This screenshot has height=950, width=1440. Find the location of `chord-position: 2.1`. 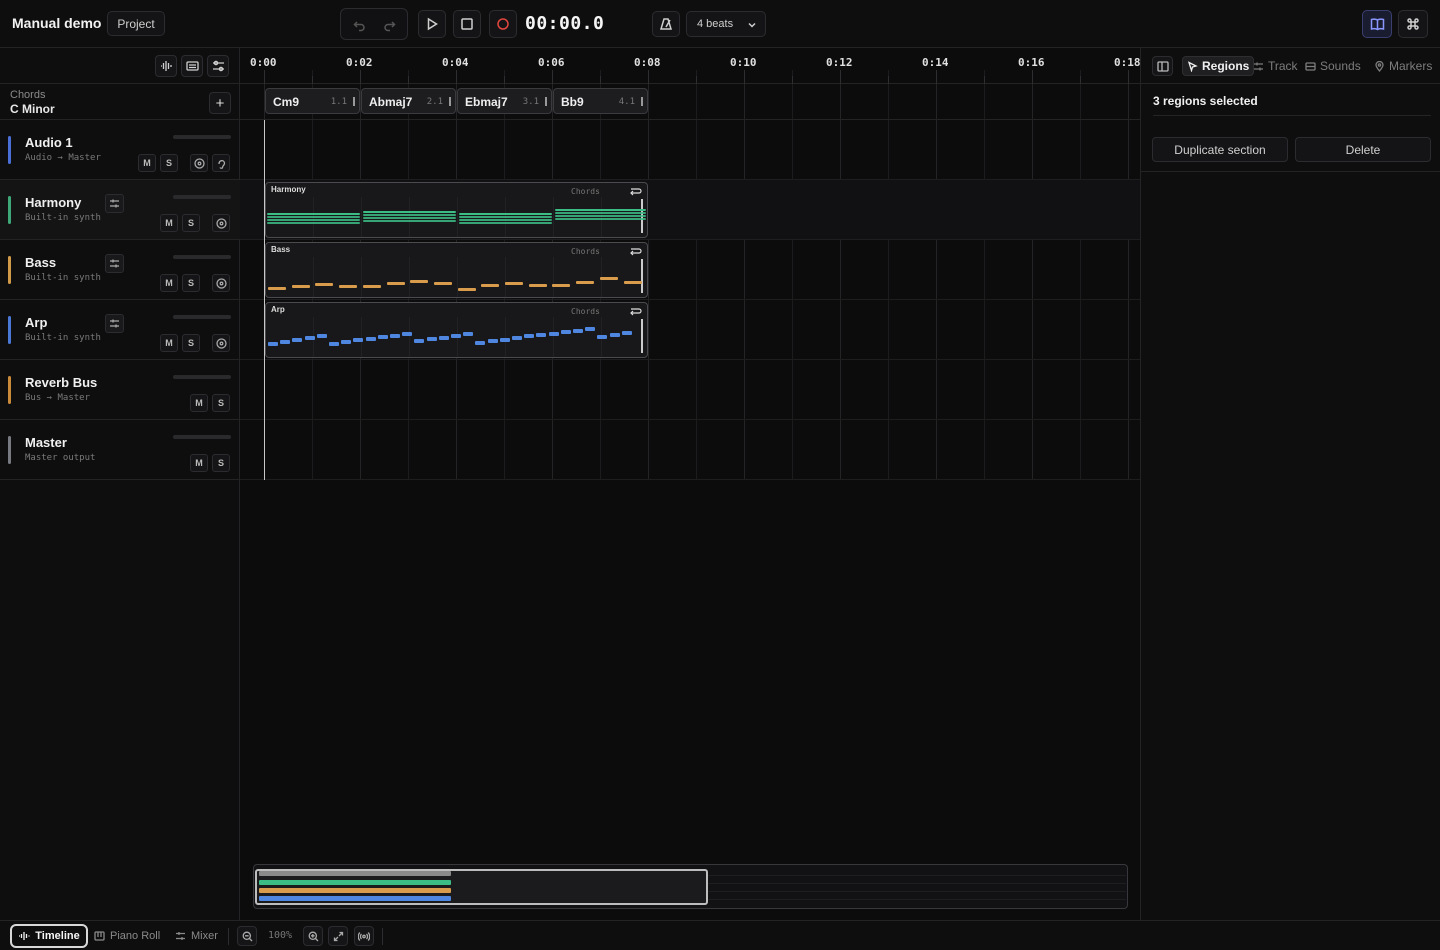

chord-position: 2.1 is located at coordinates (434, 102).